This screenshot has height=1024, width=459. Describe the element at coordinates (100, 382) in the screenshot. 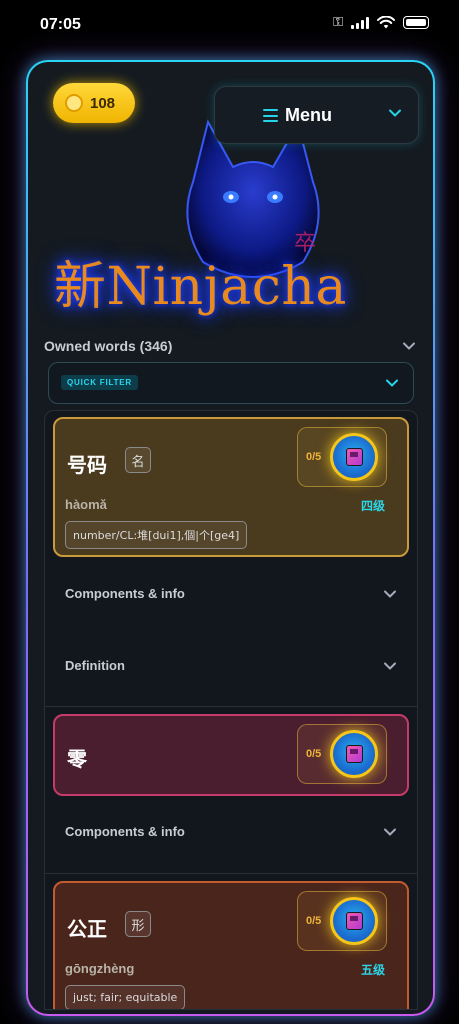

I see `quick-filter-badge: QUICK FILTER` at that location.